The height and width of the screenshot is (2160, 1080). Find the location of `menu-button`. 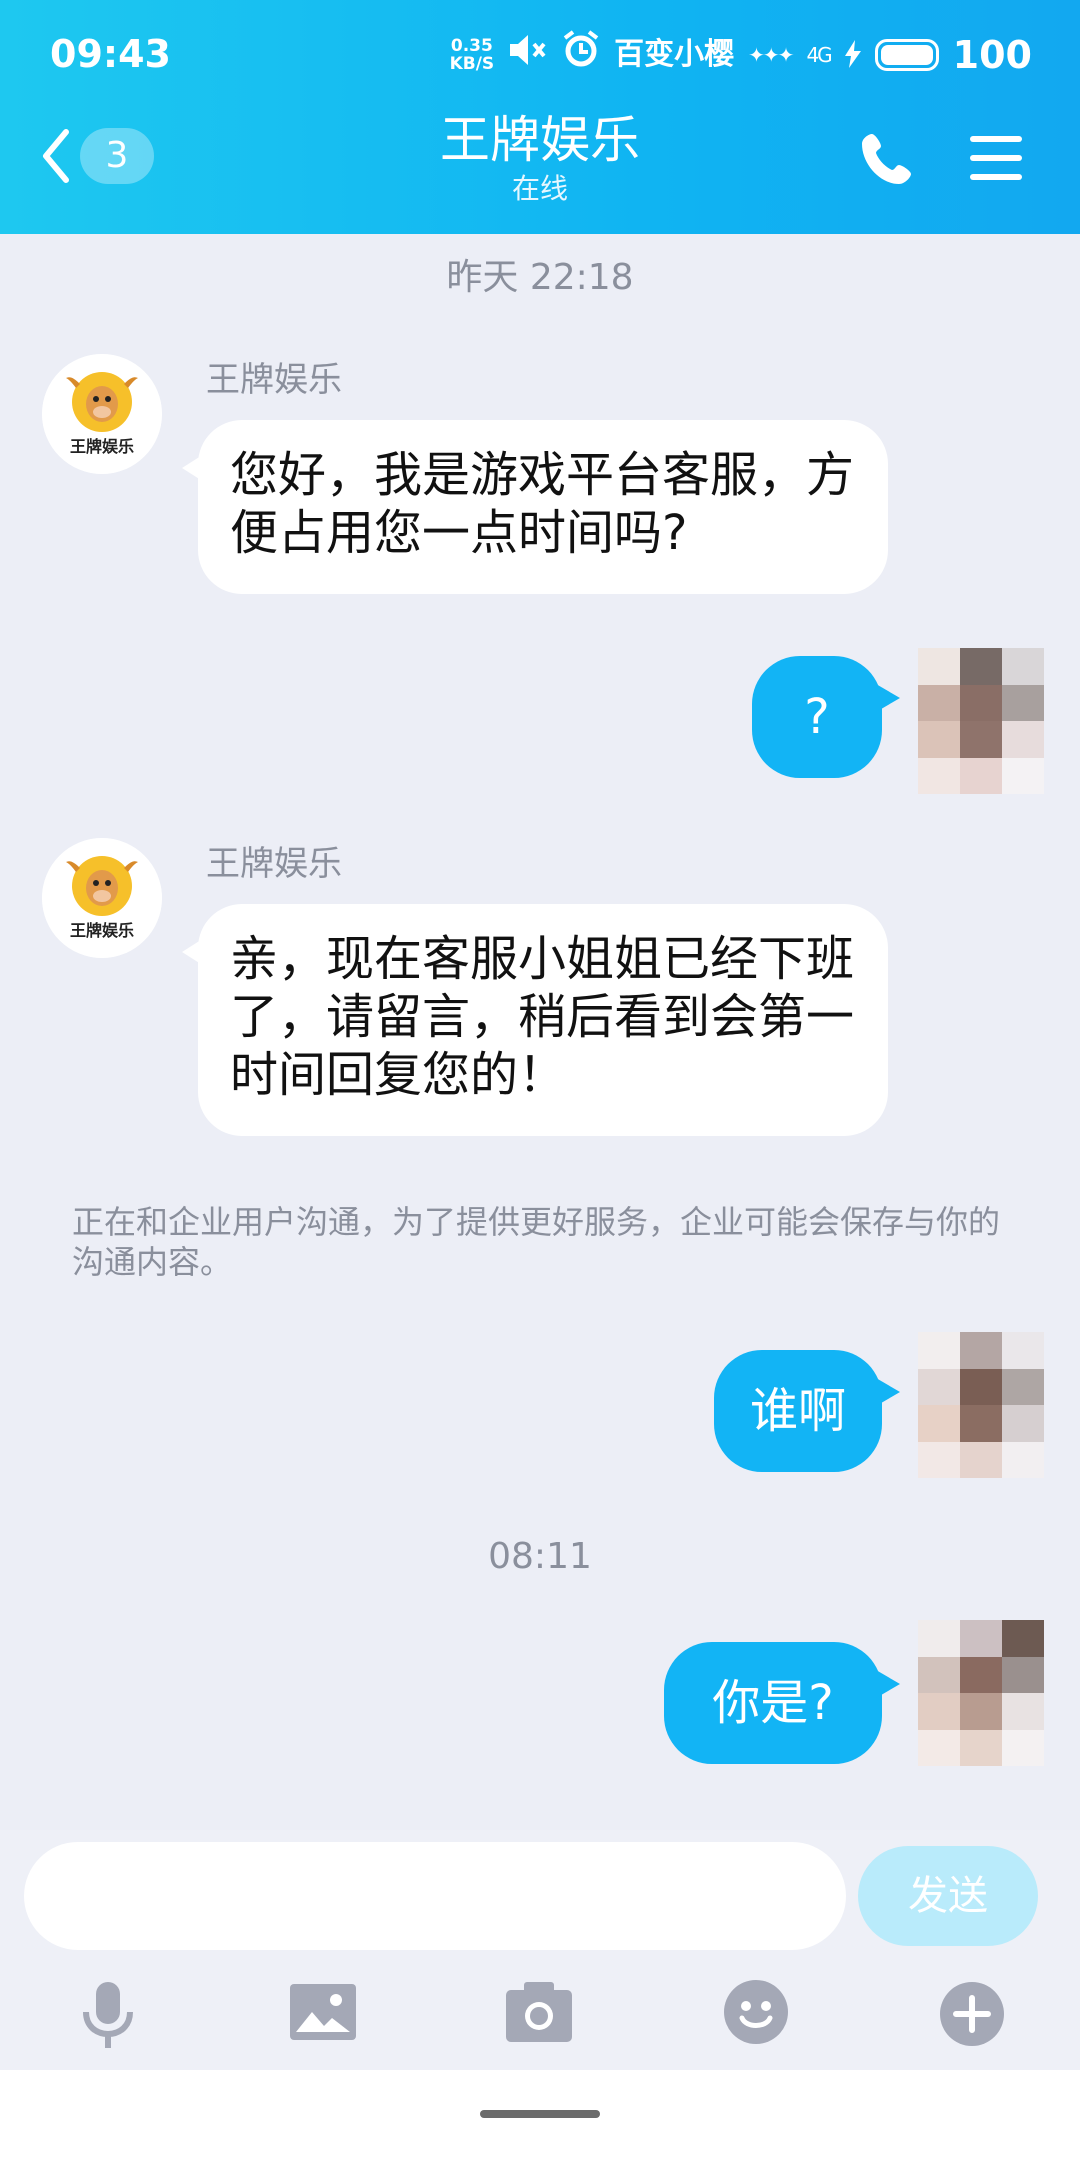

menu-button is located at coordinates (996, 160).